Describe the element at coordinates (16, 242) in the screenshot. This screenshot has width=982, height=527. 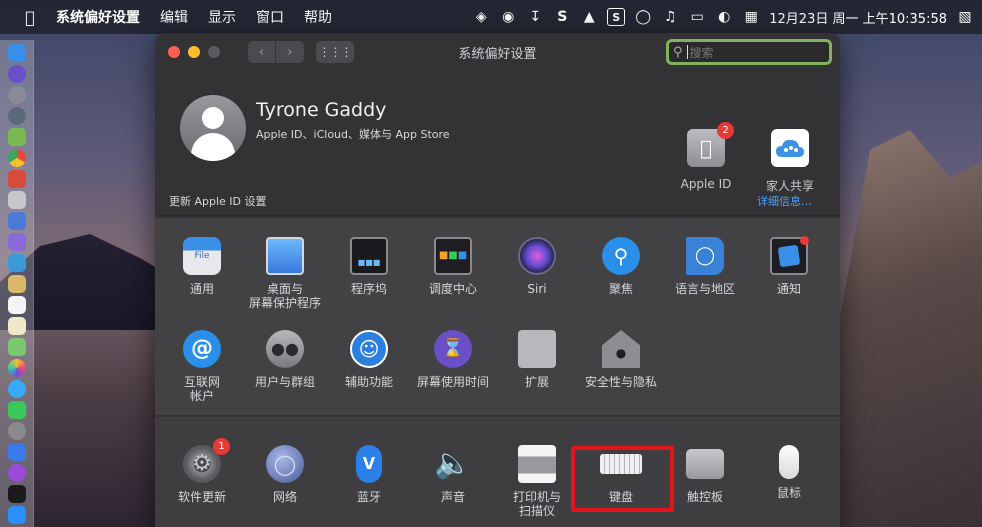
I see `app-purple-icon` at that location.